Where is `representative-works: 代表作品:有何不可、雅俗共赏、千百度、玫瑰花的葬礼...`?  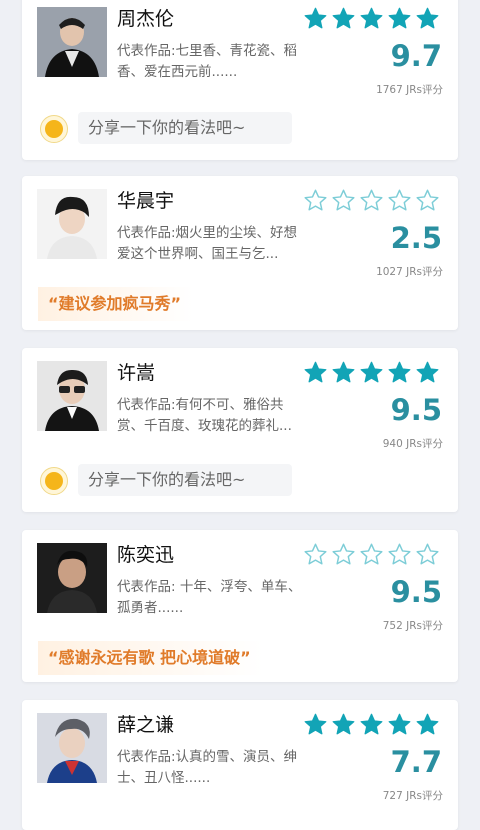 representative-works: 代表作品:有何不可、雅俗共赏、千百度、玫瑰花的葬礼... is located at coordinates (204, 415).